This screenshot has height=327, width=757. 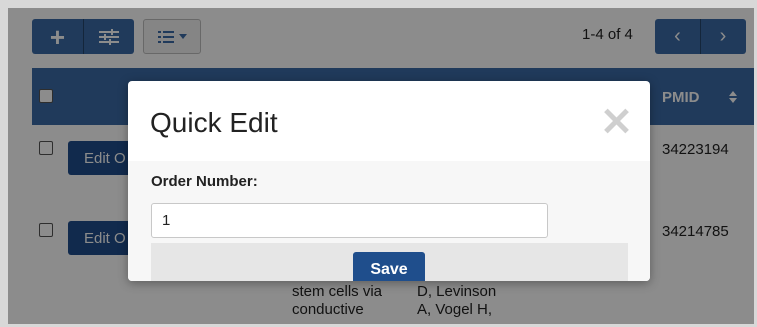 What do you see at coordinates (616, 121) in the screenshot?
I see `close-icon` at bounding box center [616, 121].